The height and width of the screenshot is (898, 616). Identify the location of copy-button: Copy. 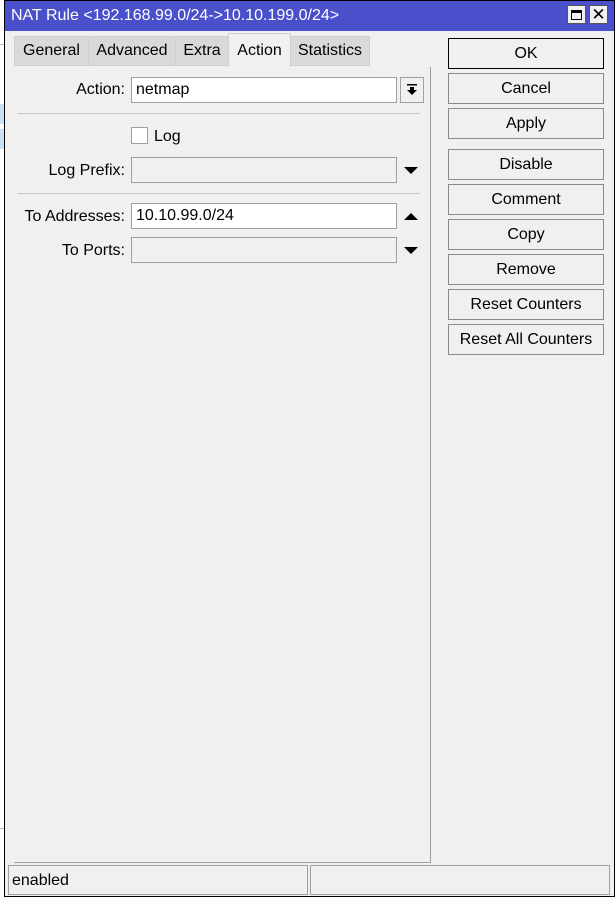
(526, 234).